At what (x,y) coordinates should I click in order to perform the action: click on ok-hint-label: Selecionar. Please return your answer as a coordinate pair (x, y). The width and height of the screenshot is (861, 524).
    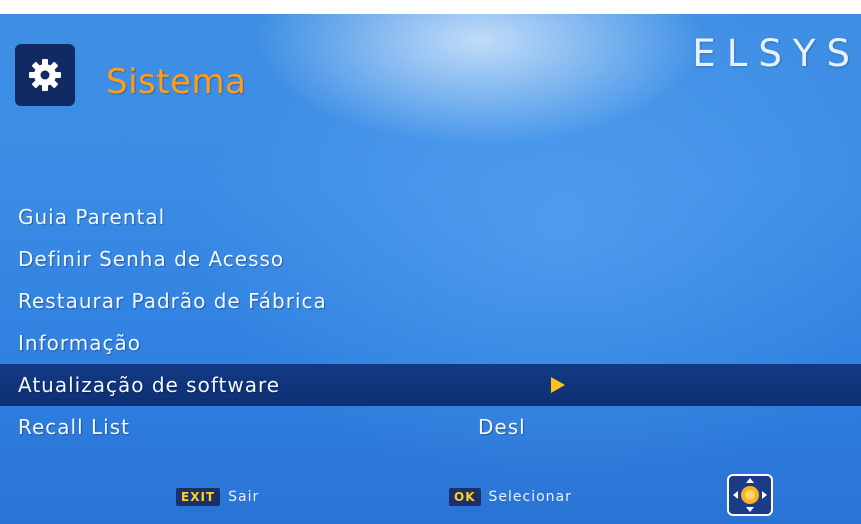
    Looking at the image, I should click on (530, 497).